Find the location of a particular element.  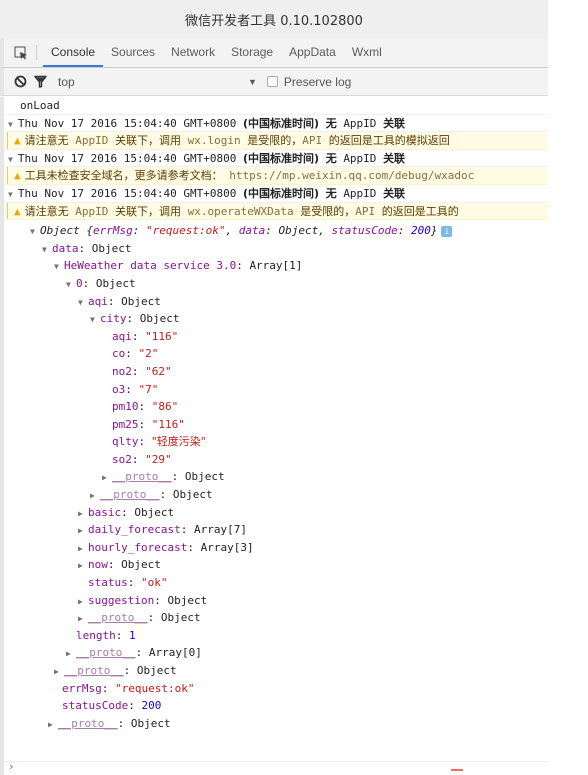

tree-node-daily-forecast: ▶ daily_forecast: Array[7] is located at coordinates (276, 530).